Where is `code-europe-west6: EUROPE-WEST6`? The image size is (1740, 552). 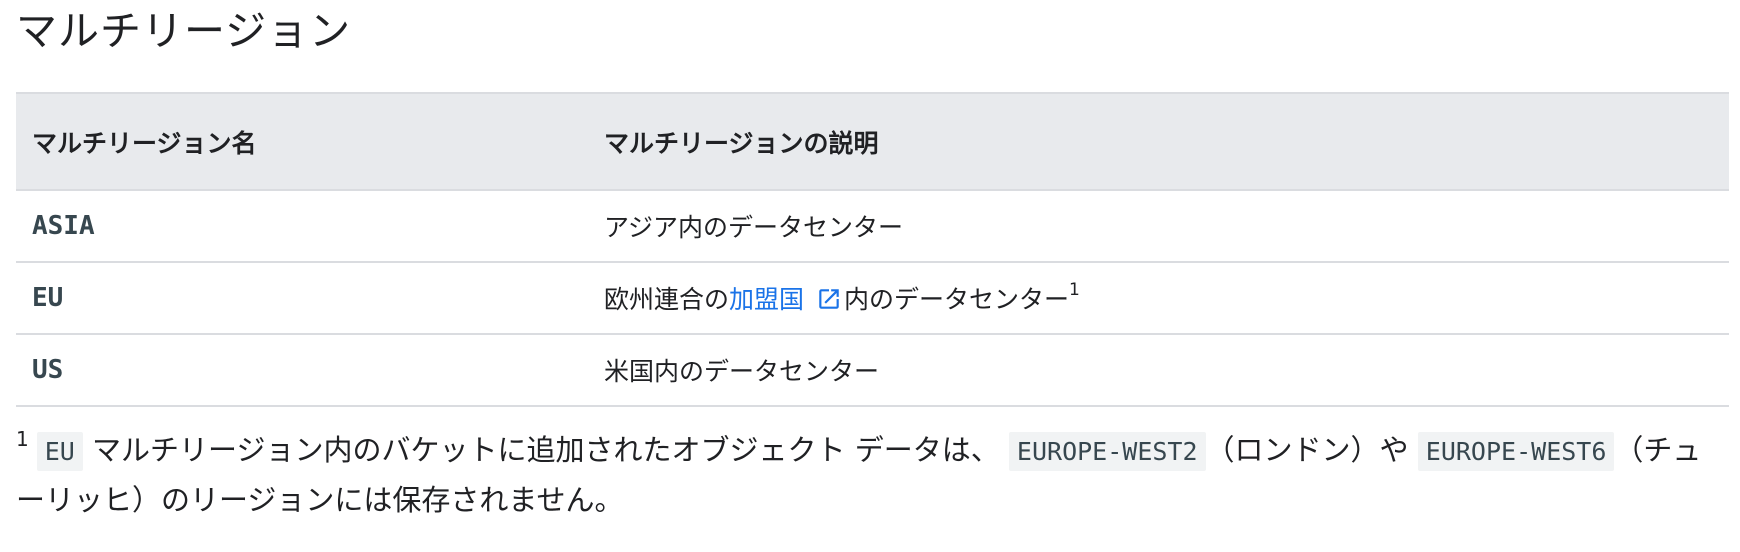
code-europe-west6: EUROPE-WEST6 is located at coordinates (1516, 451).